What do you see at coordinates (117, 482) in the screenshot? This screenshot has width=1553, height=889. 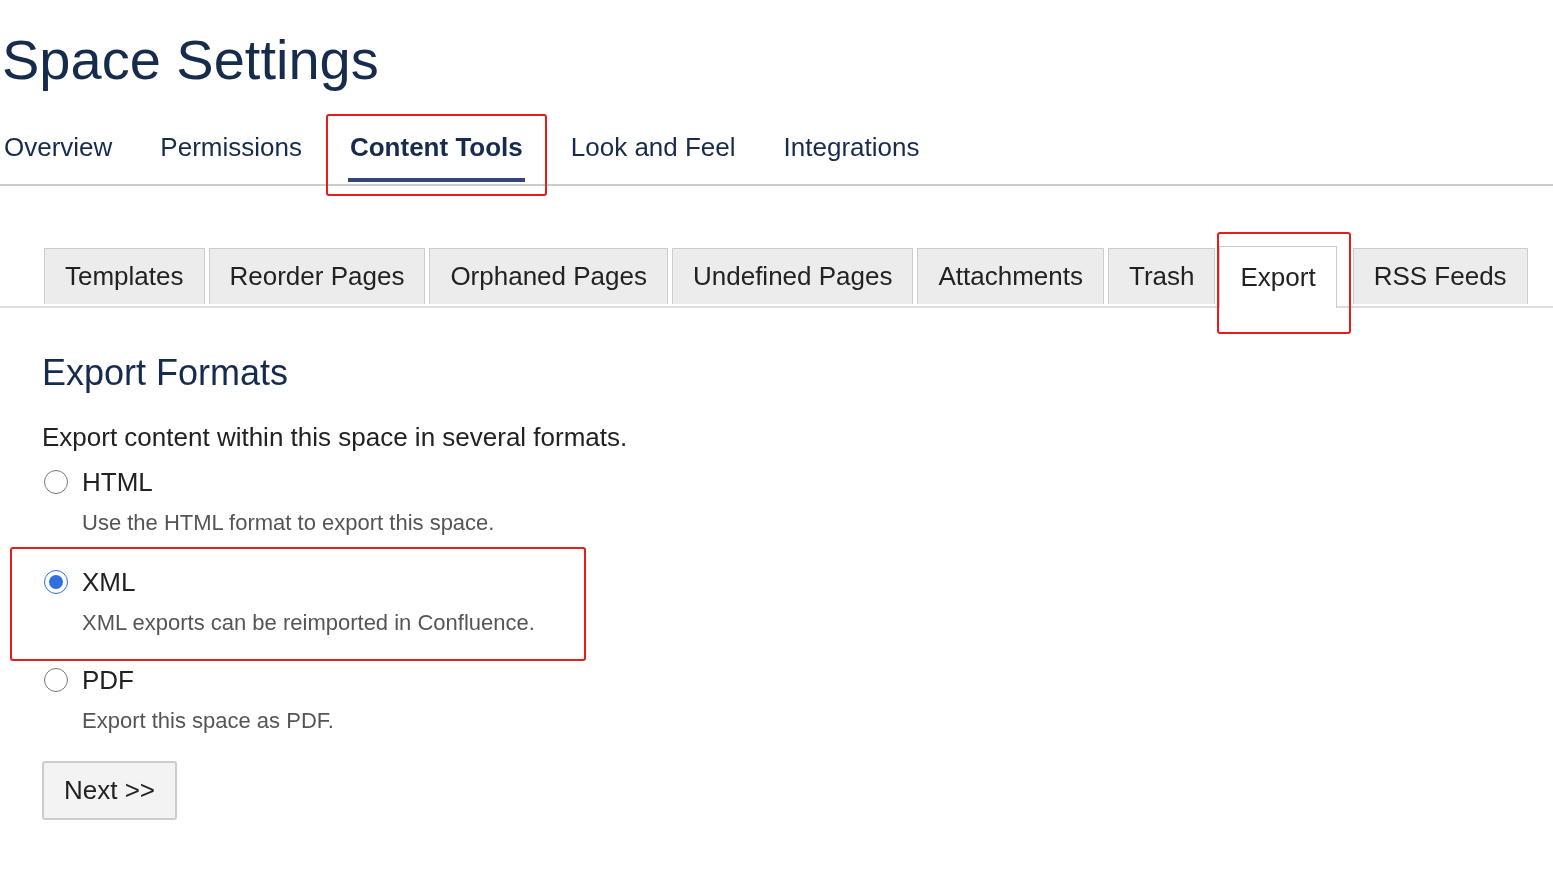 I see `option-label: HTML` at bounding box center [117, 482].